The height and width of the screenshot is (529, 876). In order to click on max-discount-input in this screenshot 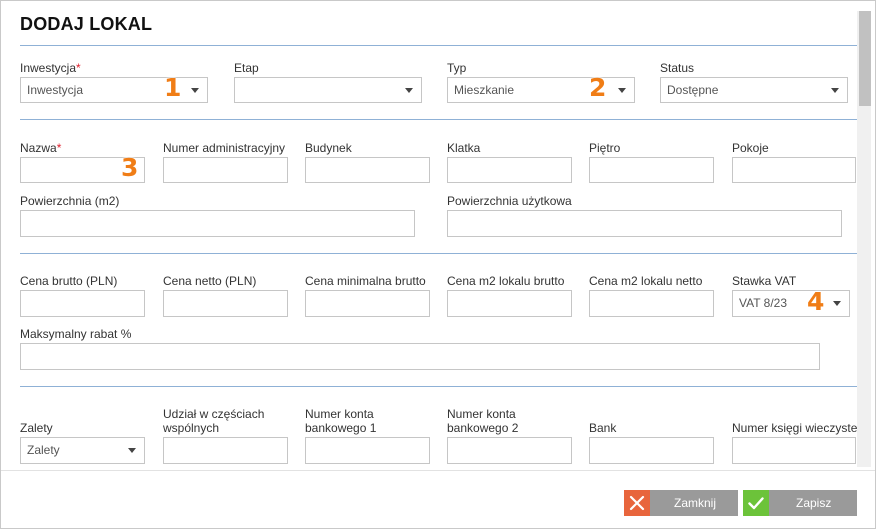, I will do `click(420, 356)`.